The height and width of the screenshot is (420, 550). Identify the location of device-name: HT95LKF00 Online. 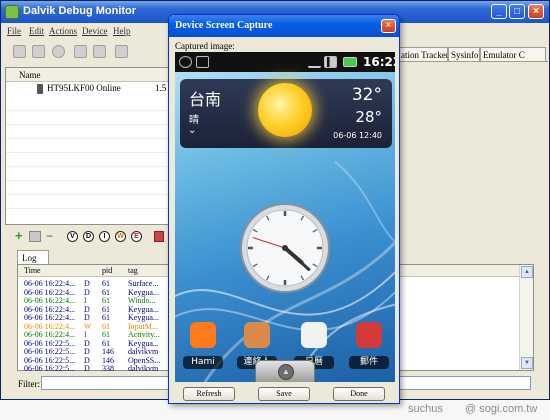
(84, 88).